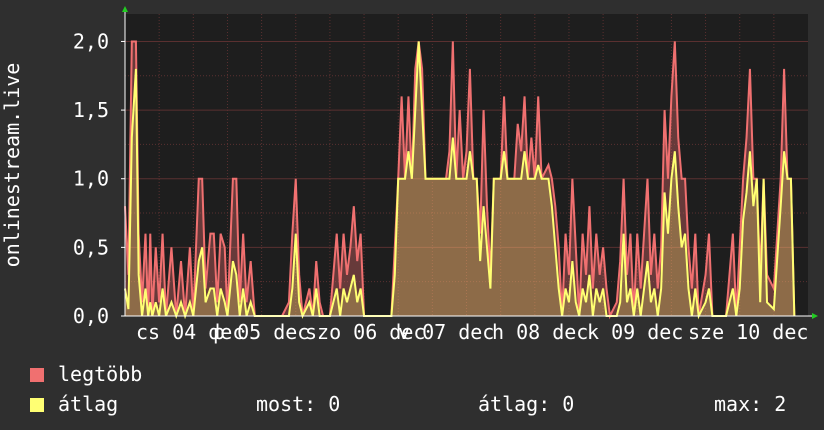 The height and width of the screenshot is (430, 824). Describe the element at coordinates (815, 316) in the screenshot. I see `x-axis-arrow` at that location.